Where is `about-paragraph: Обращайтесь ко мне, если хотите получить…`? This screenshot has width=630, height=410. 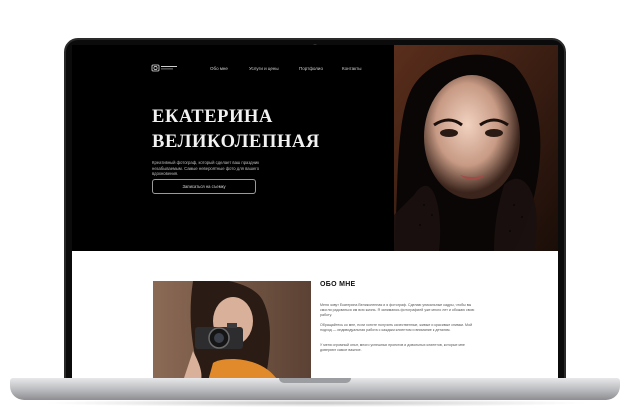
about-paragraph: Обращайтесь ко мне, если хотите получить… is located at coordinates (396, 327).